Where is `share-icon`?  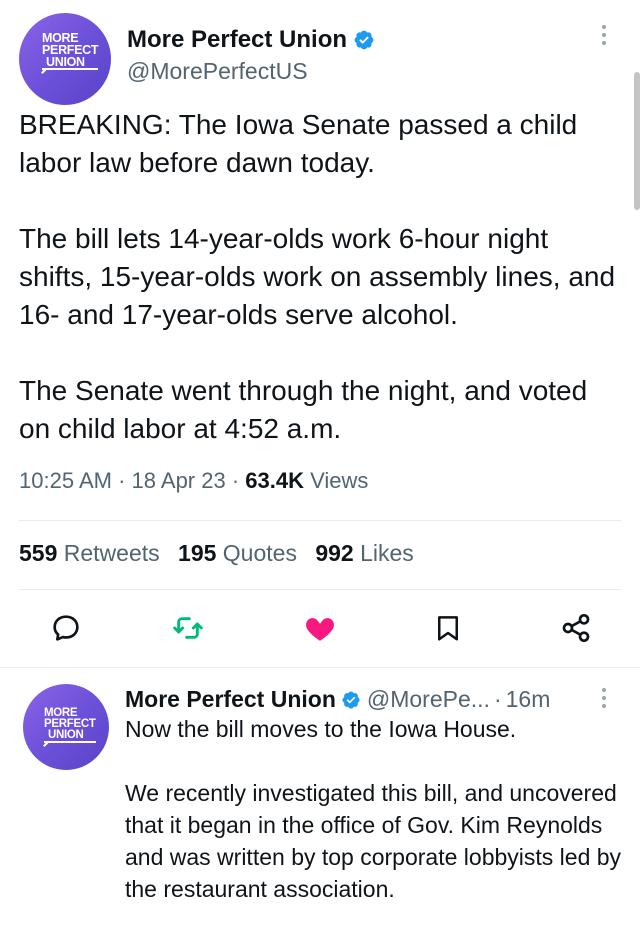 share-icon is located at coordinates (576, 628).